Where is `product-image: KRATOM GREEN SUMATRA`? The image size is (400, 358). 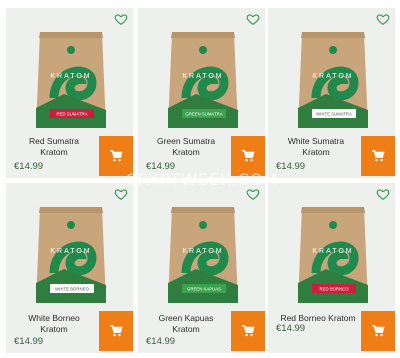 product-image: KRATOM GREEN SUMATRA is located at coordinates (203, 80).